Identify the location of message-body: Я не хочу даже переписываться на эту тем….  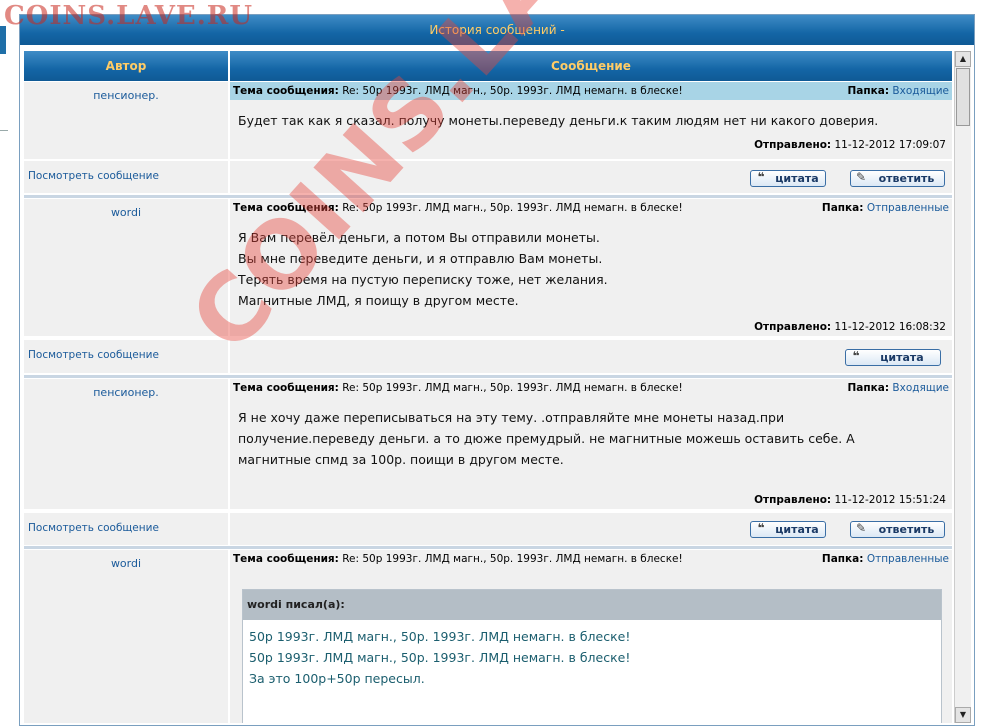
(591, 438).